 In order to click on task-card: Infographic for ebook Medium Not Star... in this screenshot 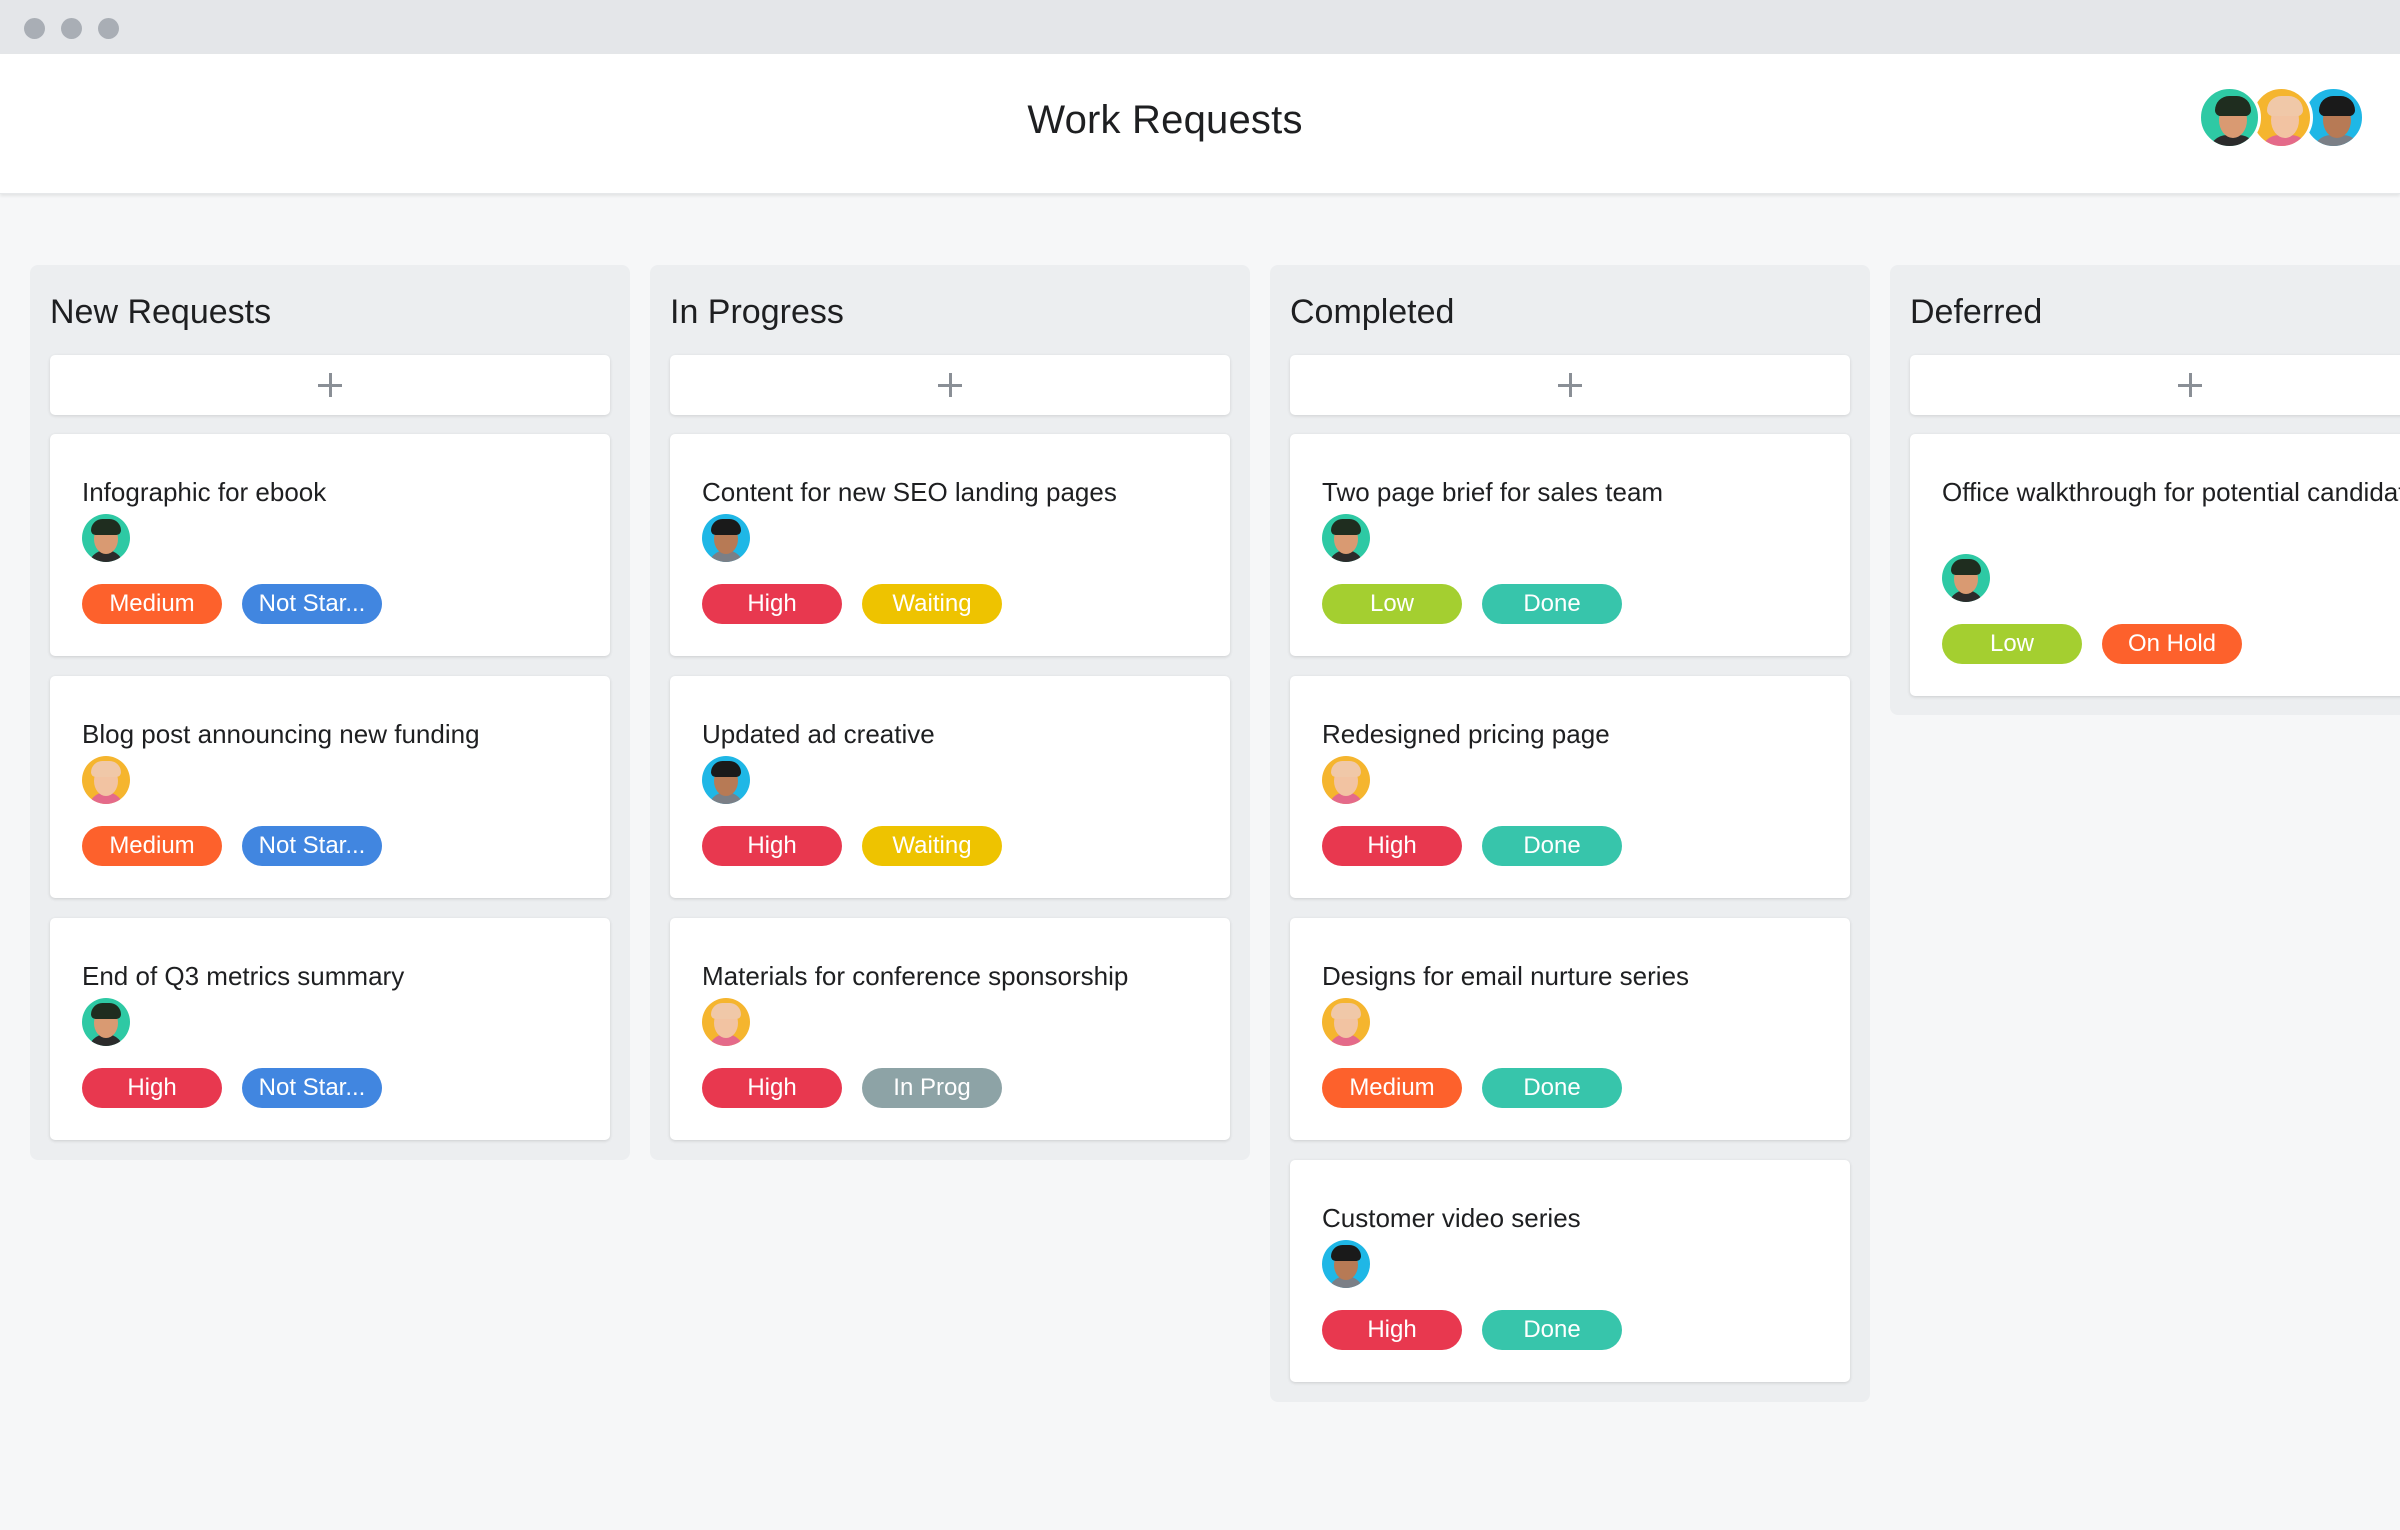, I will do `click(330, 545)`.